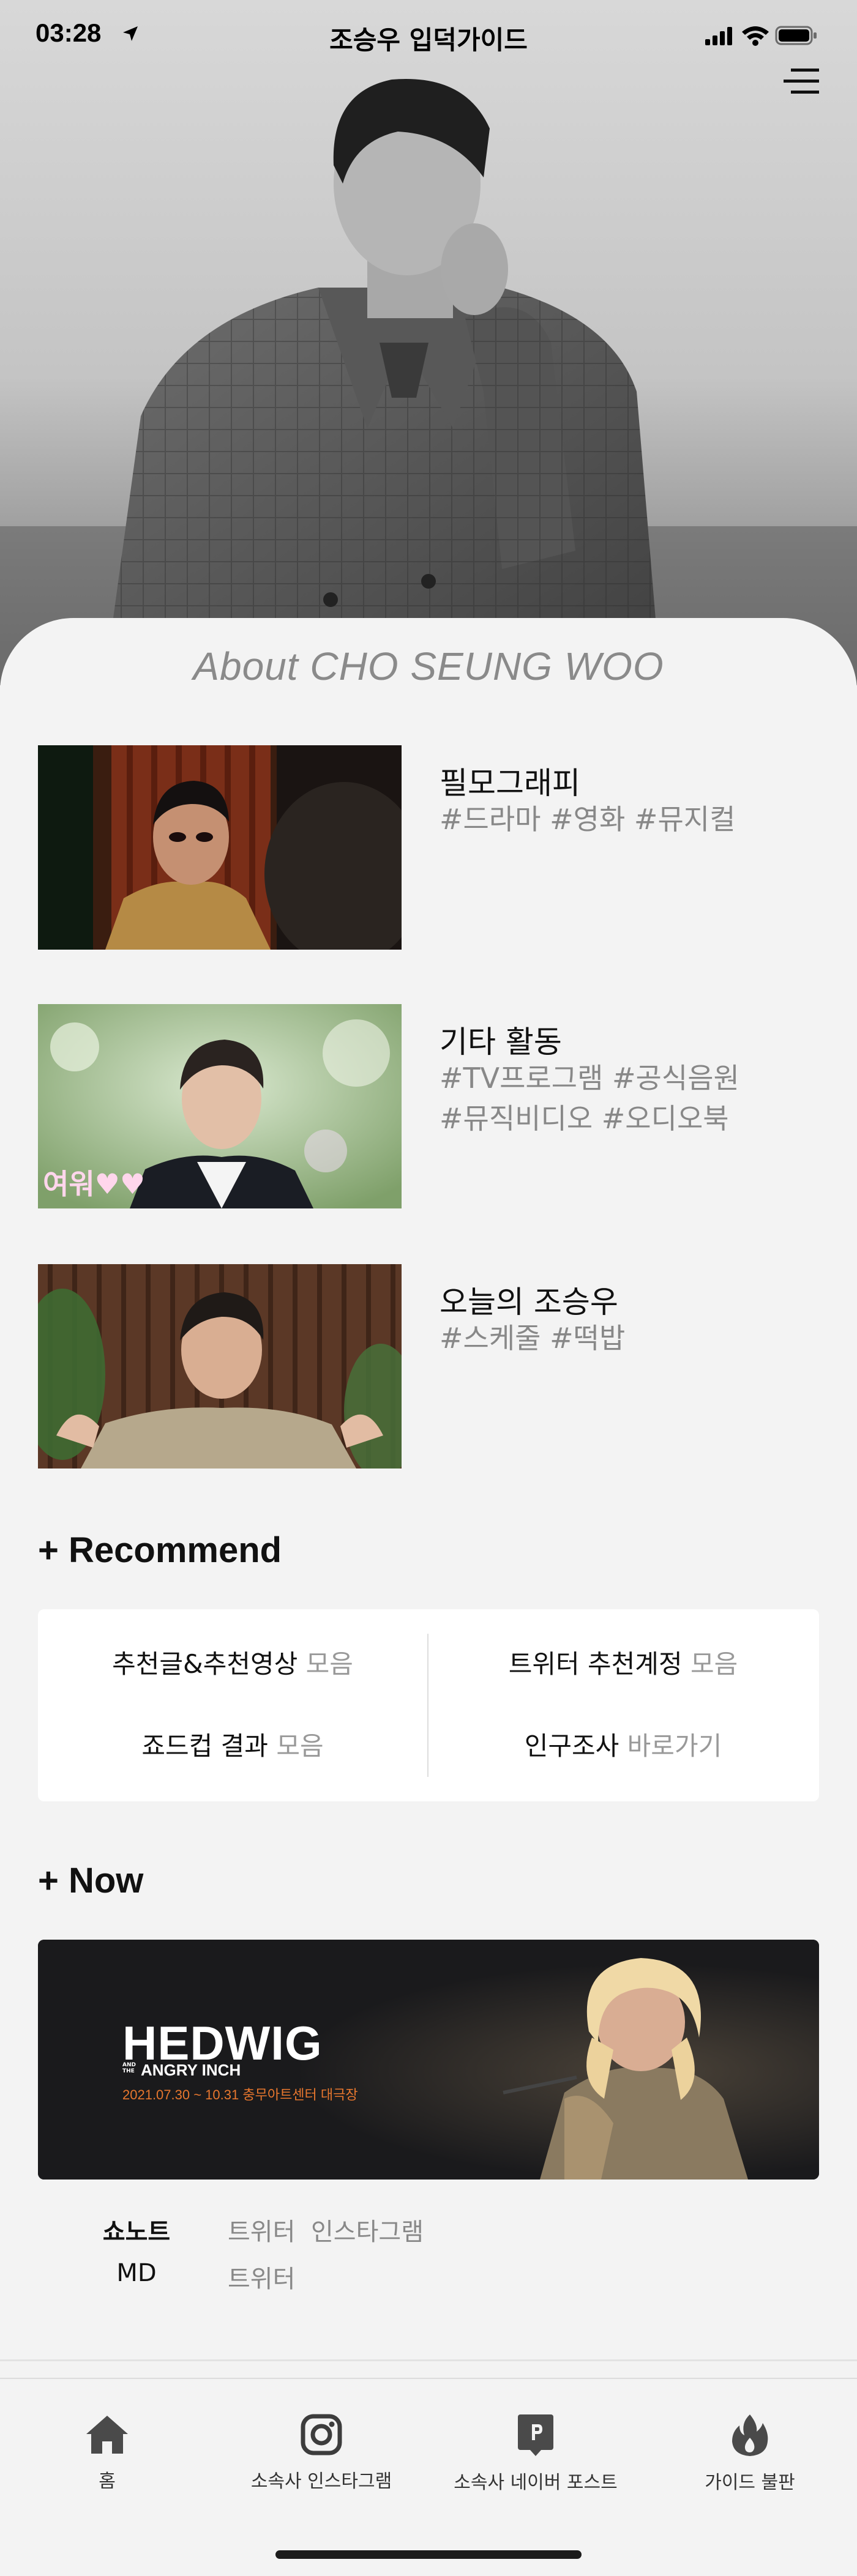 The height and width of the screenshot is (2576, 857). What do you see at coordinates (718, 36) in the screenshot?
I see `signal-icon` at bounding box center [718, 36].